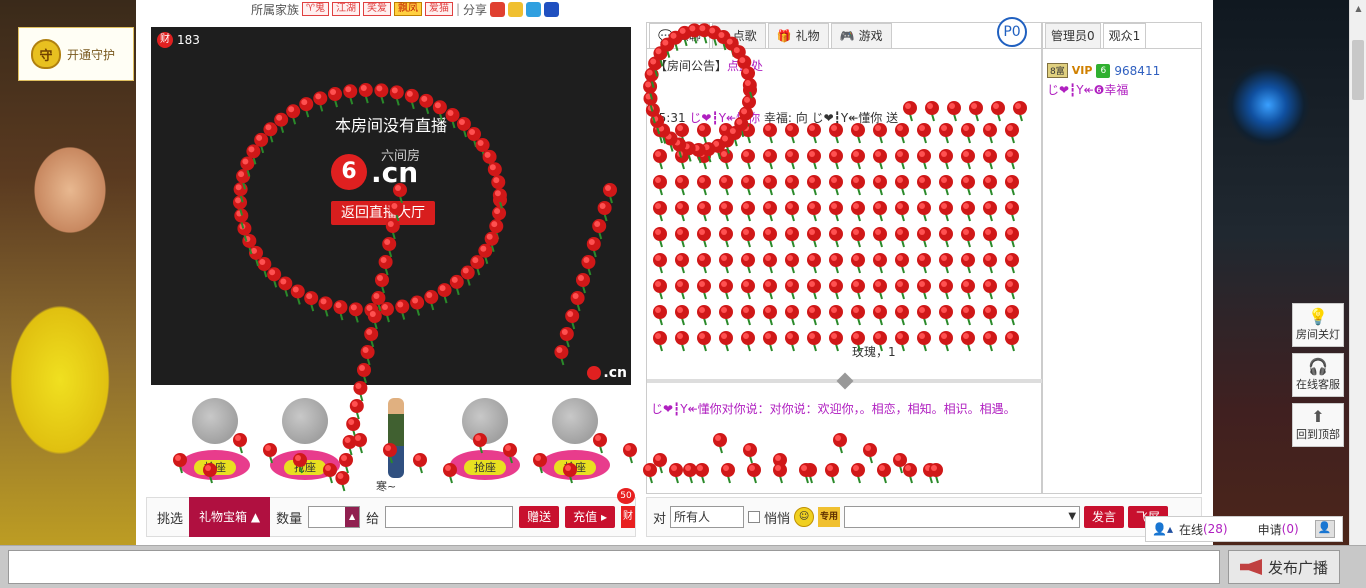  Describe the element at coordinates (777, 519) in the screenshot. I see `whisper-label: 悄悄` at that location.